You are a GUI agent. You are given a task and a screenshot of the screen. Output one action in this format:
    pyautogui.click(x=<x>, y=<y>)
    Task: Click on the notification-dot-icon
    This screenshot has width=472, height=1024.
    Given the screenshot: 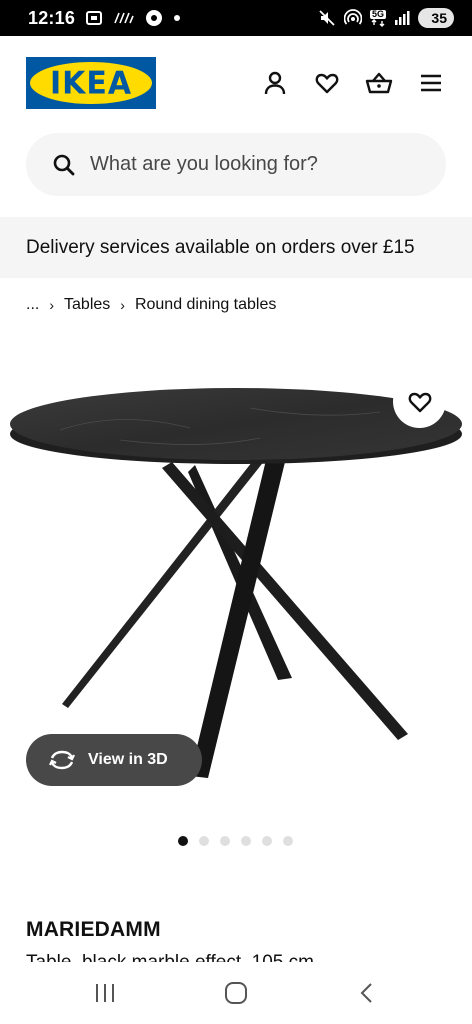 What is the action you would take?
    pyautogui.click(x=177, y=18)
    